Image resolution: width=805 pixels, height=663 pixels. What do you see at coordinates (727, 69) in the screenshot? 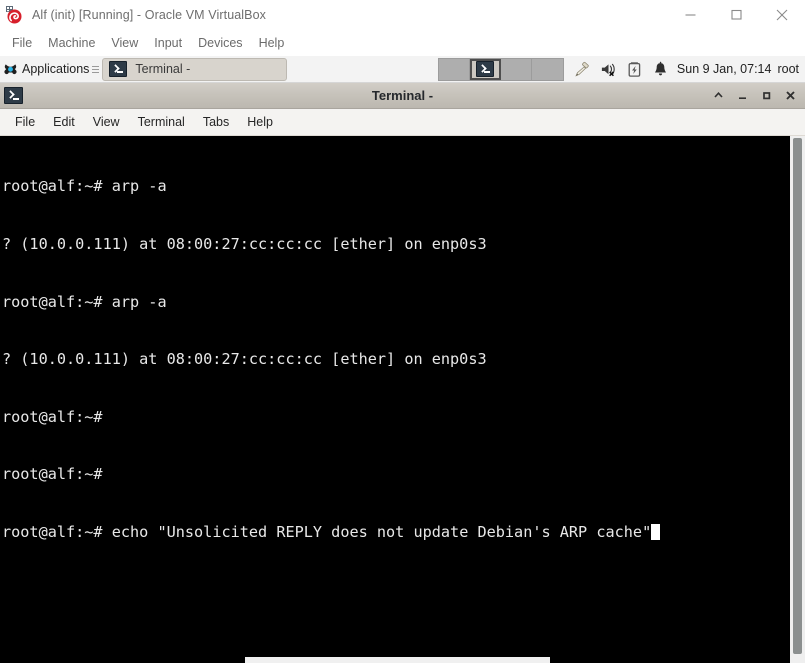
I see `panel-clock: Sun 9 Jan, 07:14` at bounding box center [727, 69].